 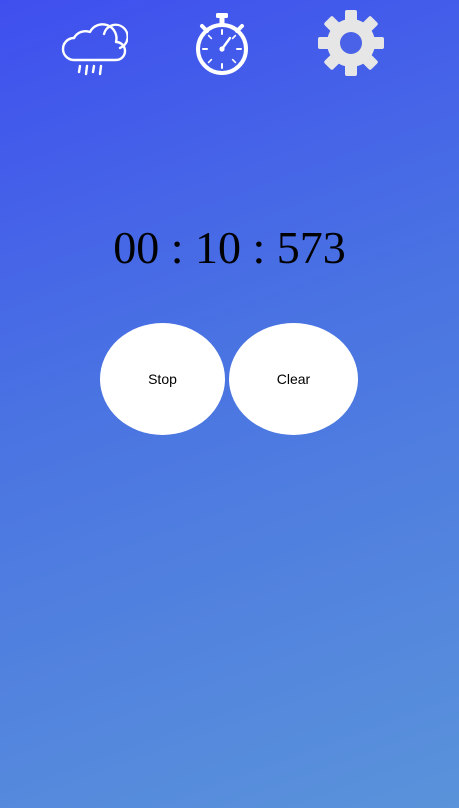 I want to click on weather-rain-cloud-icon, so click(x=94, y=44).